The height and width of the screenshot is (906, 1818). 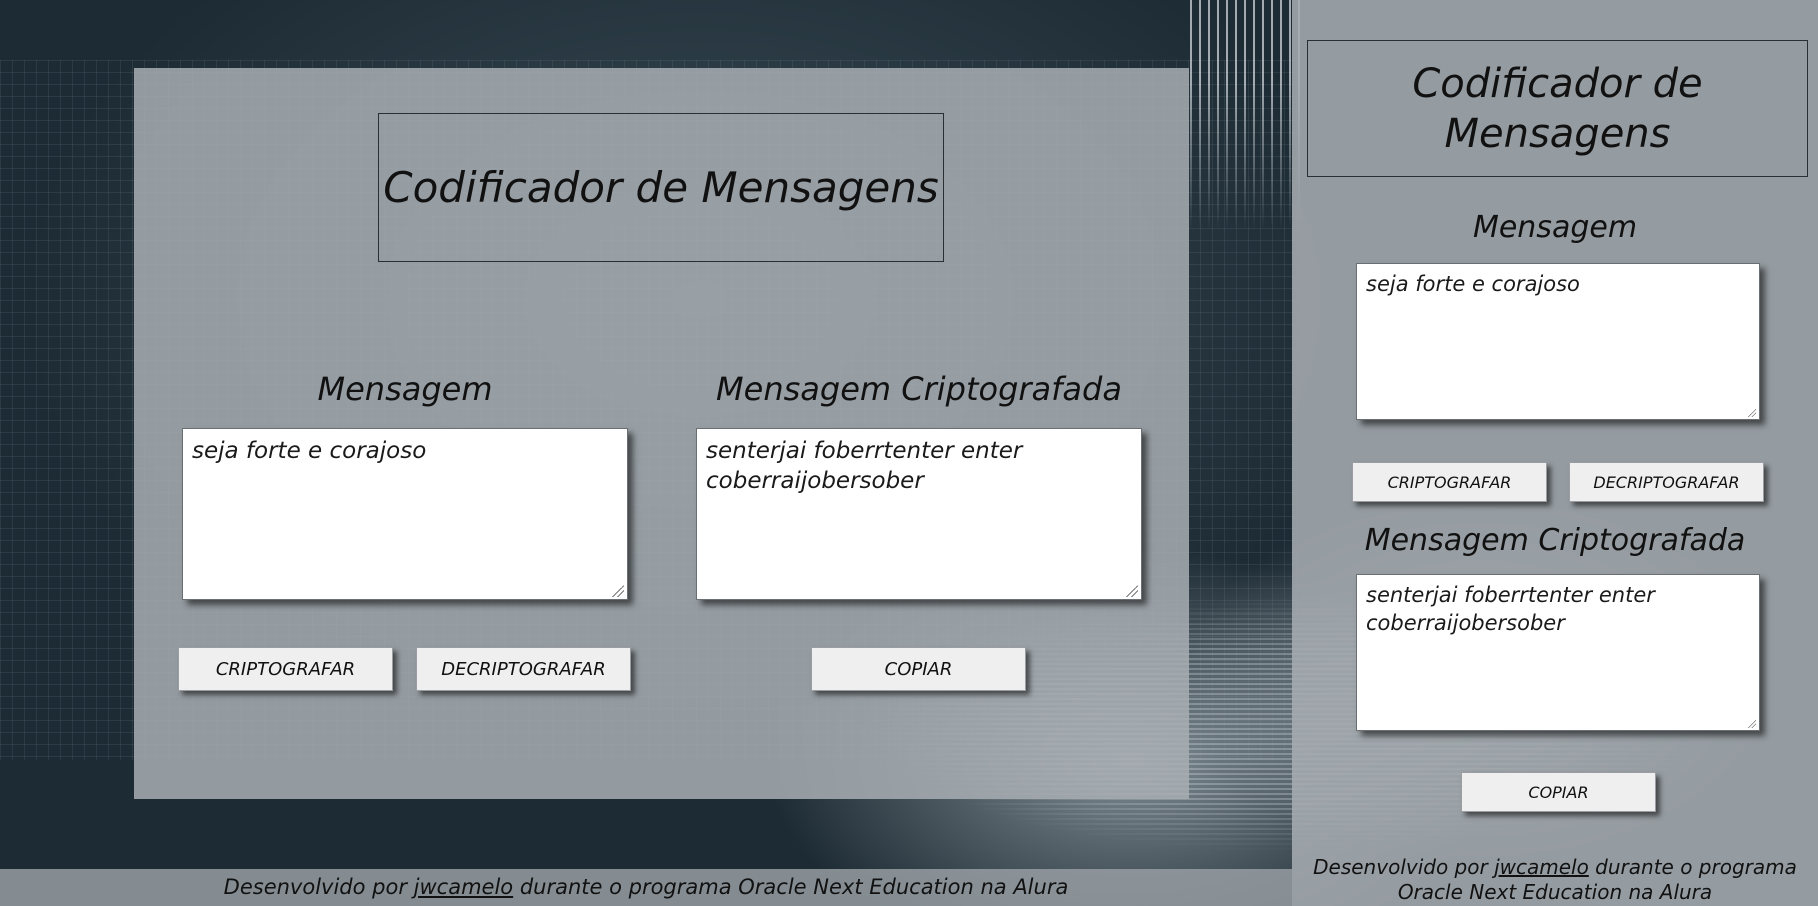 I want to click on mobile-author-link: jwcamelo, so click(x=1541, y=867).